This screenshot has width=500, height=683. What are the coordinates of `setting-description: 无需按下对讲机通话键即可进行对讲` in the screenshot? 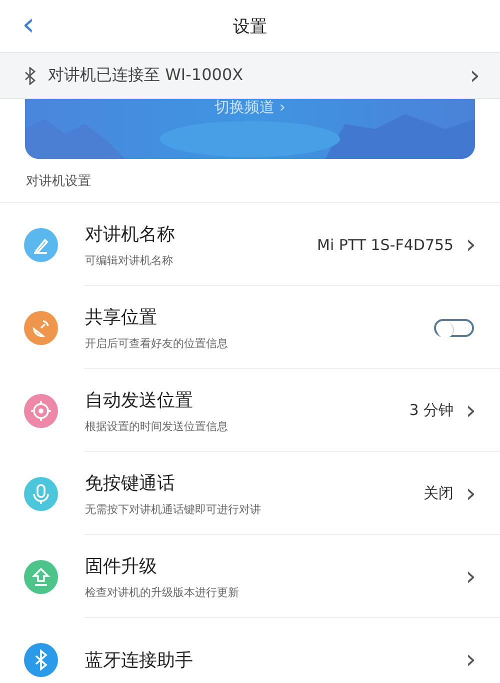 It's located at (173, 509).